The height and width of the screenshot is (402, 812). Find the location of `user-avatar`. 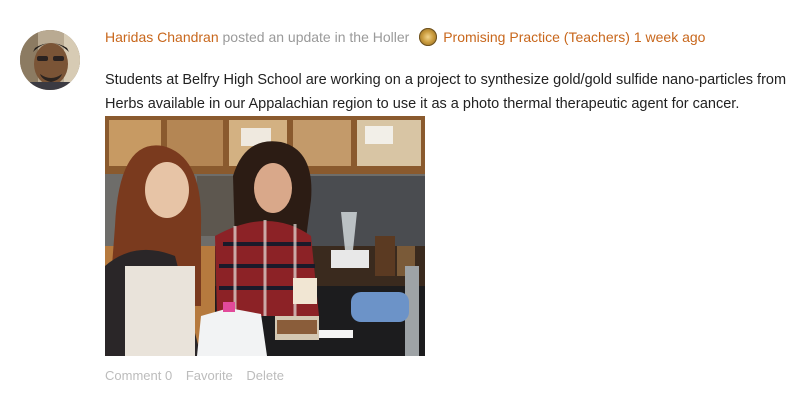

user-avatar is located at coordinates (50, 60).